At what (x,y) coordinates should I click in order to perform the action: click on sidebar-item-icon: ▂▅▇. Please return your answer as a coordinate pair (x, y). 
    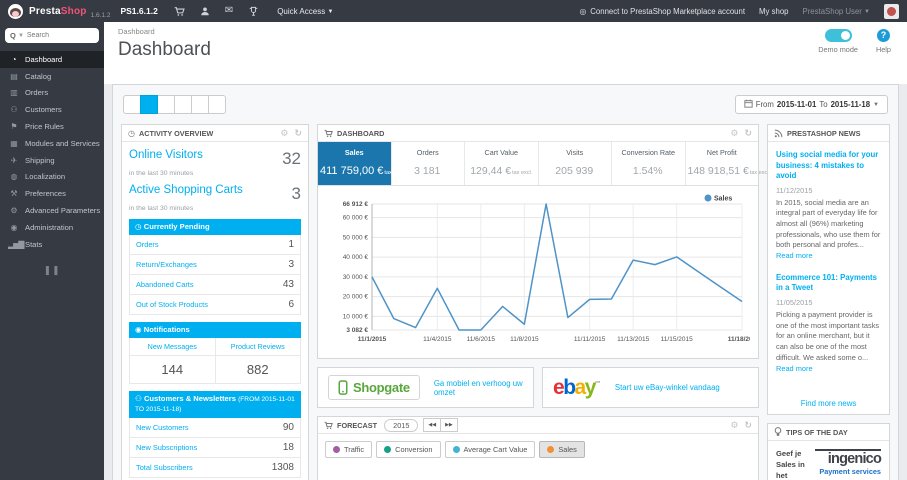
    Looking at the image, I should click on (16, 244).